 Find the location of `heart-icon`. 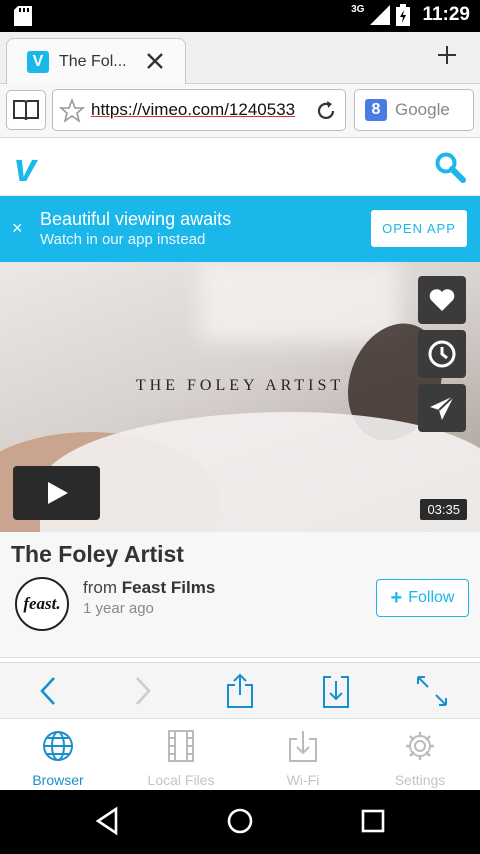

heart-icon is located at coordinates (442, 300).